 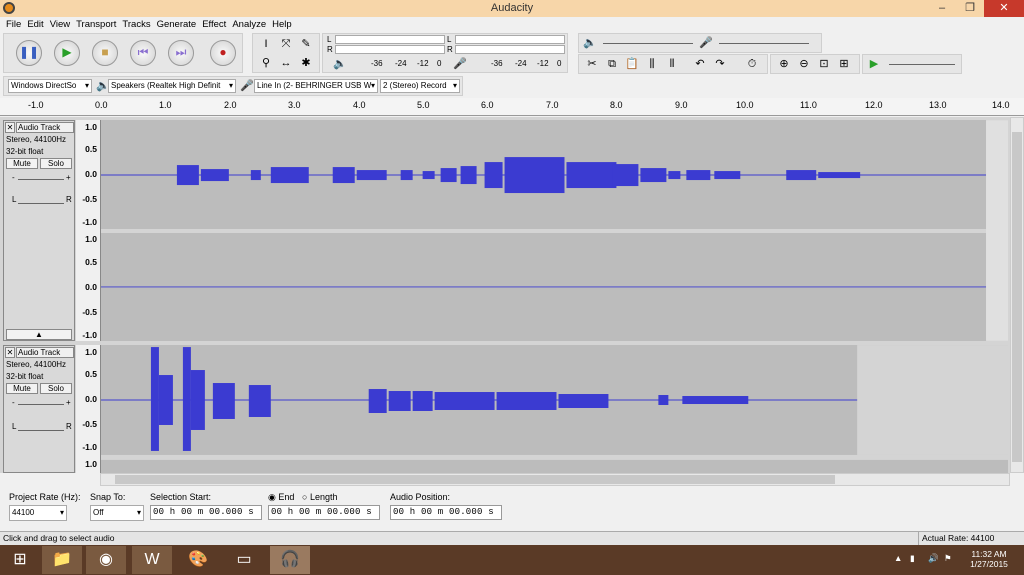 What do you see at coordinates (106, 560) in the screenshot?
I see `chrome-icon: ◉` at bounding box center [106, 560].